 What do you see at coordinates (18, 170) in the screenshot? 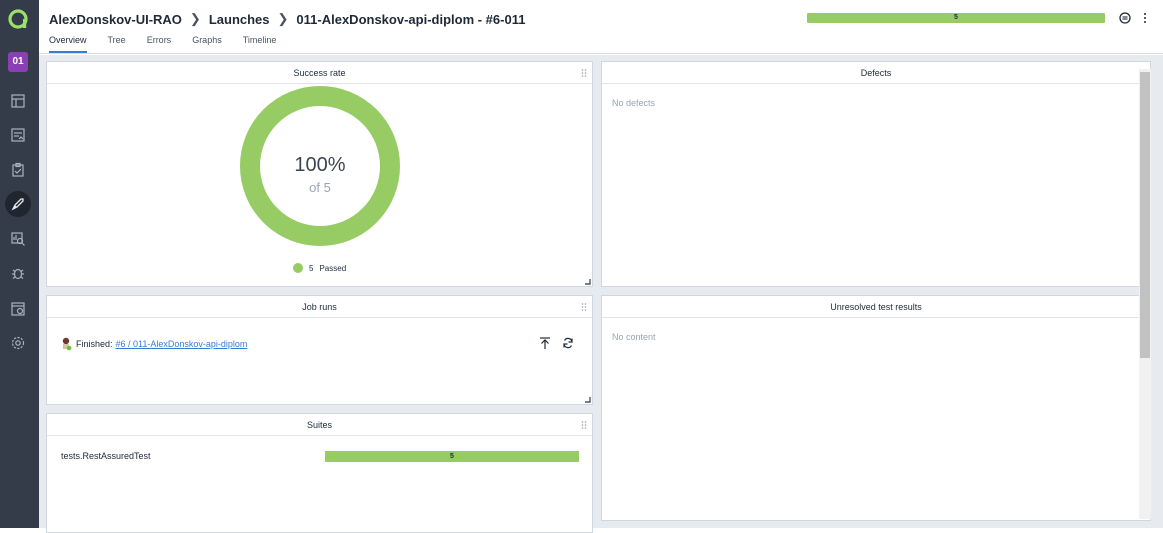
I see `test-plans-icon` at bounding box center [18, 170].